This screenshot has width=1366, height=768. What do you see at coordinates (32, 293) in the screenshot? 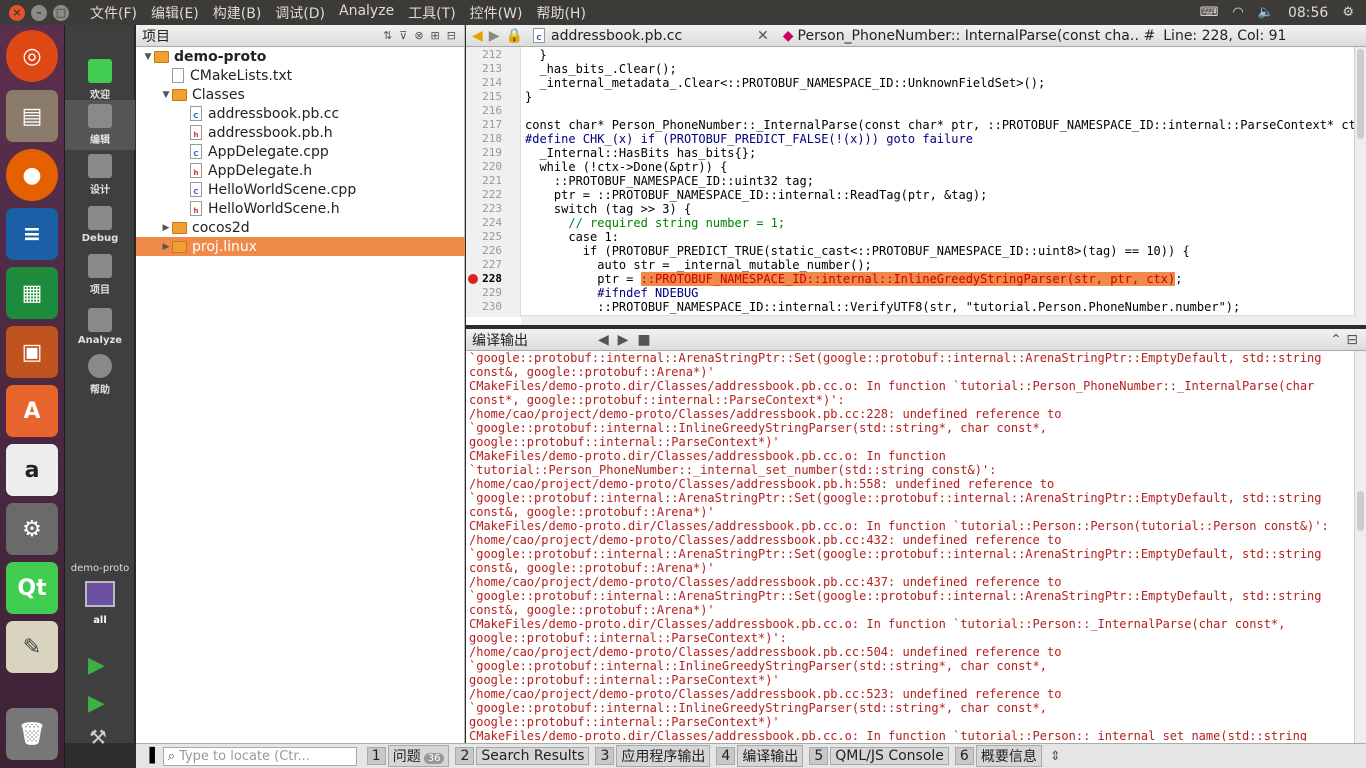
I see `calc-icon: ▦` at bounding box center [32, 293].